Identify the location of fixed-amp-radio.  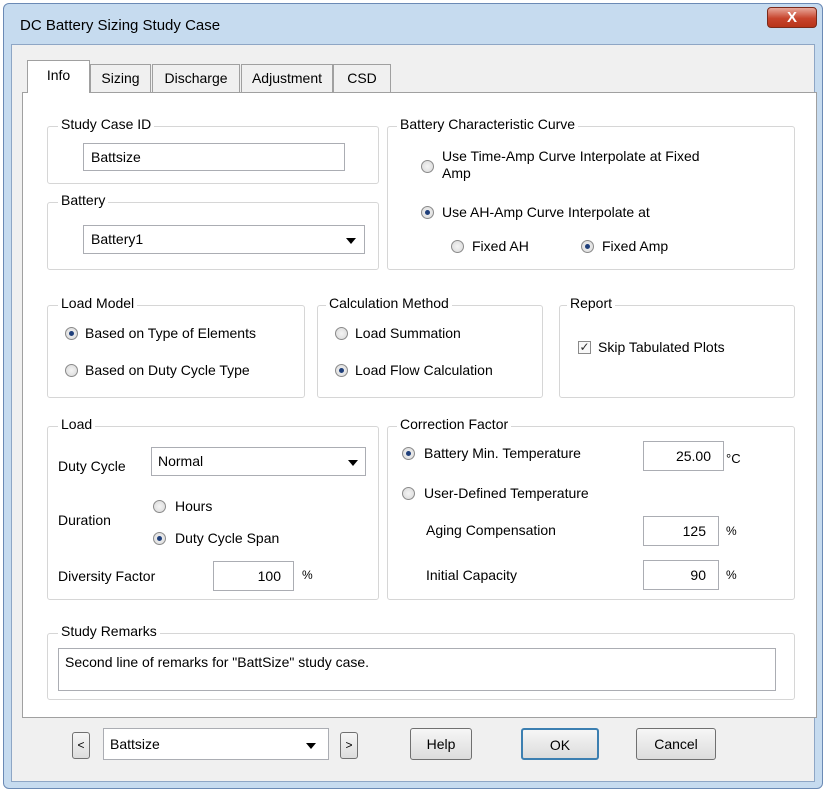
(587, 246).